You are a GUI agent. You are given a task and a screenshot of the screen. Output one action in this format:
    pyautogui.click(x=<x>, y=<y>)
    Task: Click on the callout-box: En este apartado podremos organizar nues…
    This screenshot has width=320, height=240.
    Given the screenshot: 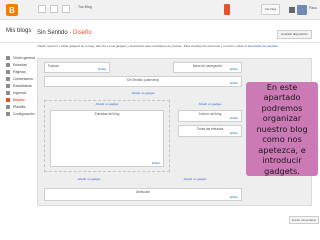 What is the action you would take?
    pyautogui.click(x=282, y=129)
    